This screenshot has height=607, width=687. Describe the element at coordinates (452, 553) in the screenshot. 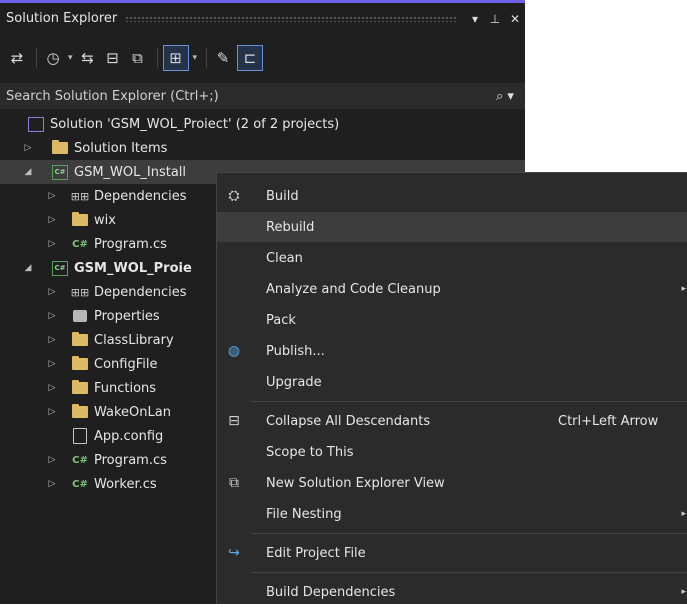

I see `menu-item-edit-project-file: ↪ Edit Project File` at that location.